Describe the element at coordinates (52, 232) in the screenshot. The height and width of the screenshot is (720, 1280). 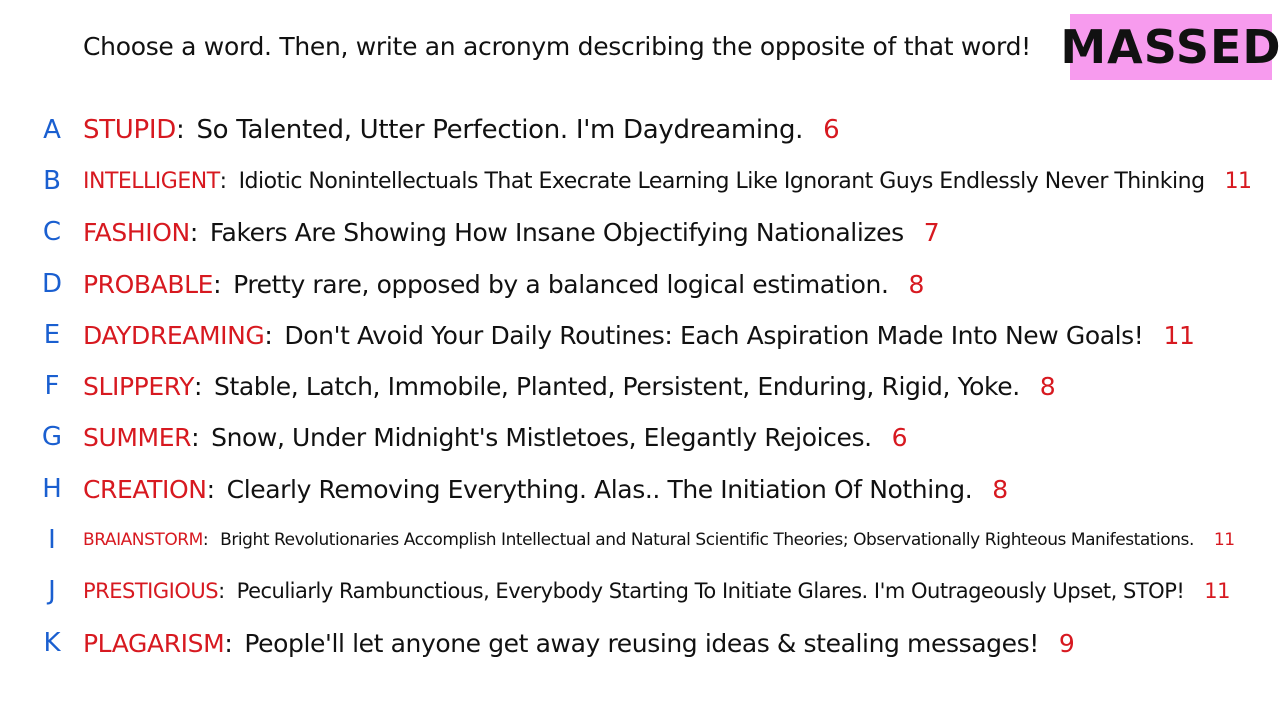
I see `row-letter: C` at that location.